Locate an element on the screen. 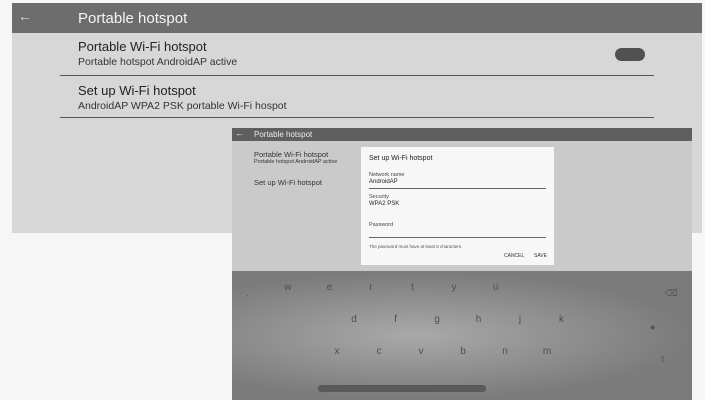 The width and height of the screenshot is (705, 400). keyboard-key-e: e is located at coordinates (330, 287).